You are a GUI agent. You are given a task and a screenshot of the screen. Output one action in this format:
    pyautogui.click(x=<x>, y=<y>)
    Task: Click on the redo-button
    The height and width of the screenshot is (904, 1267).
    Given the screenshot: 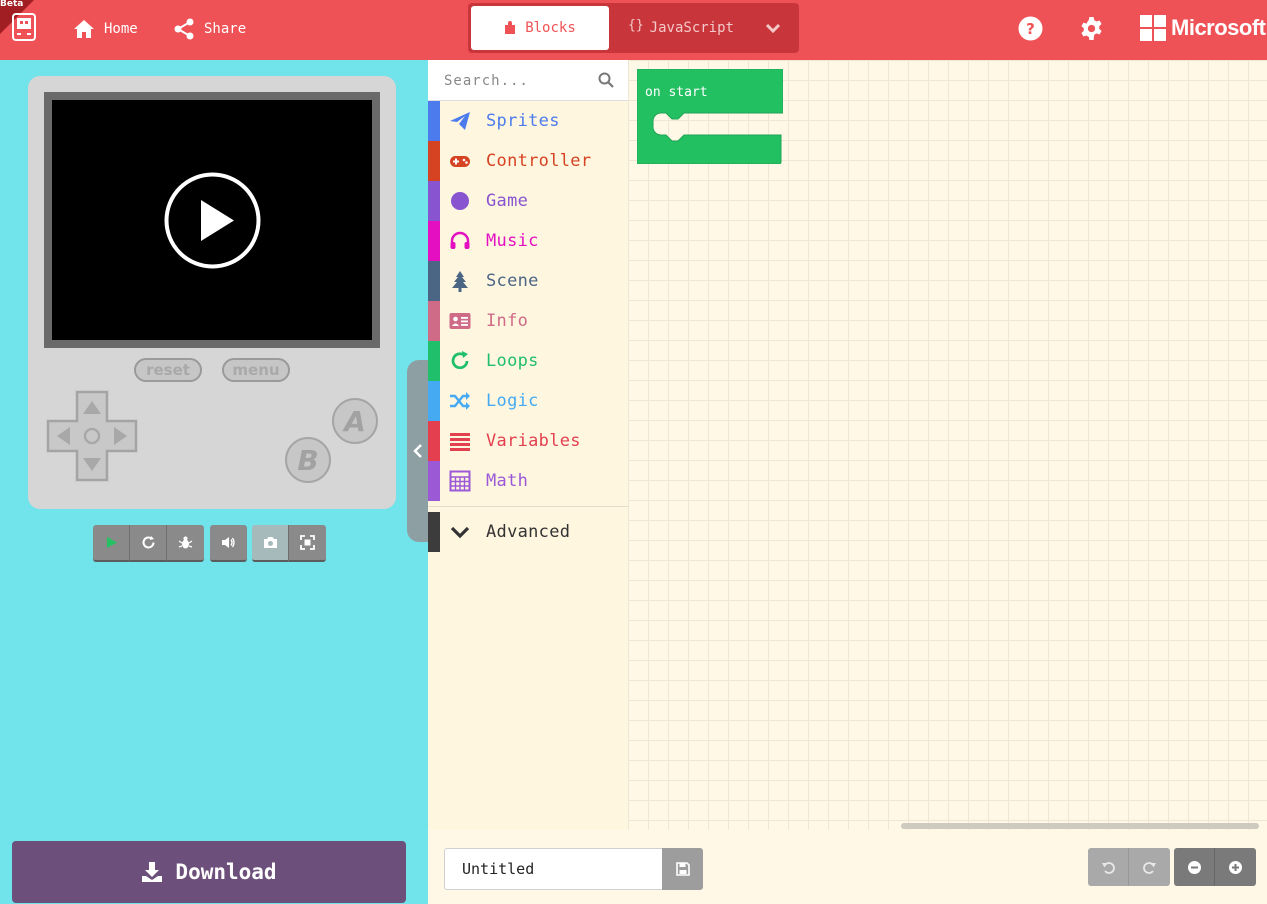 What is the action you would take?
    pyautogui.click(x=1149, y=867)
    